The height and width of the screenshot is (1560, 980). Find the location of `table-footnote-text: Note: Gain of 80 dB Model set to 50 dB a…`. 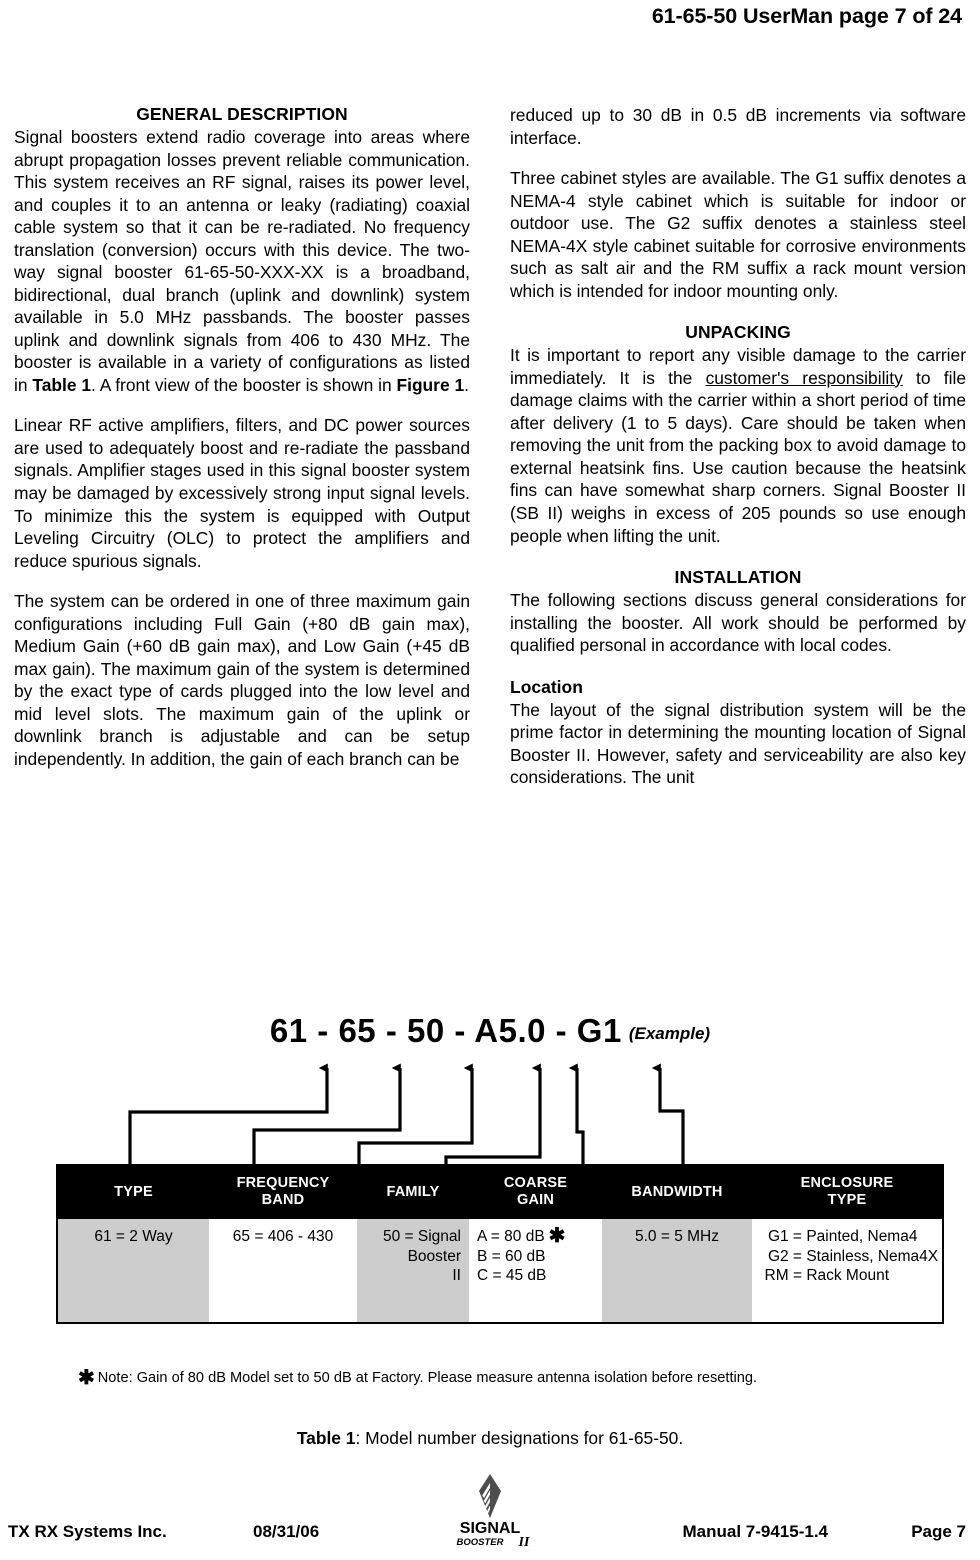

table-footnote-text: Note: Gain of 80 dB Model set to 50 dB a… is located at coordinates (427, 1378).